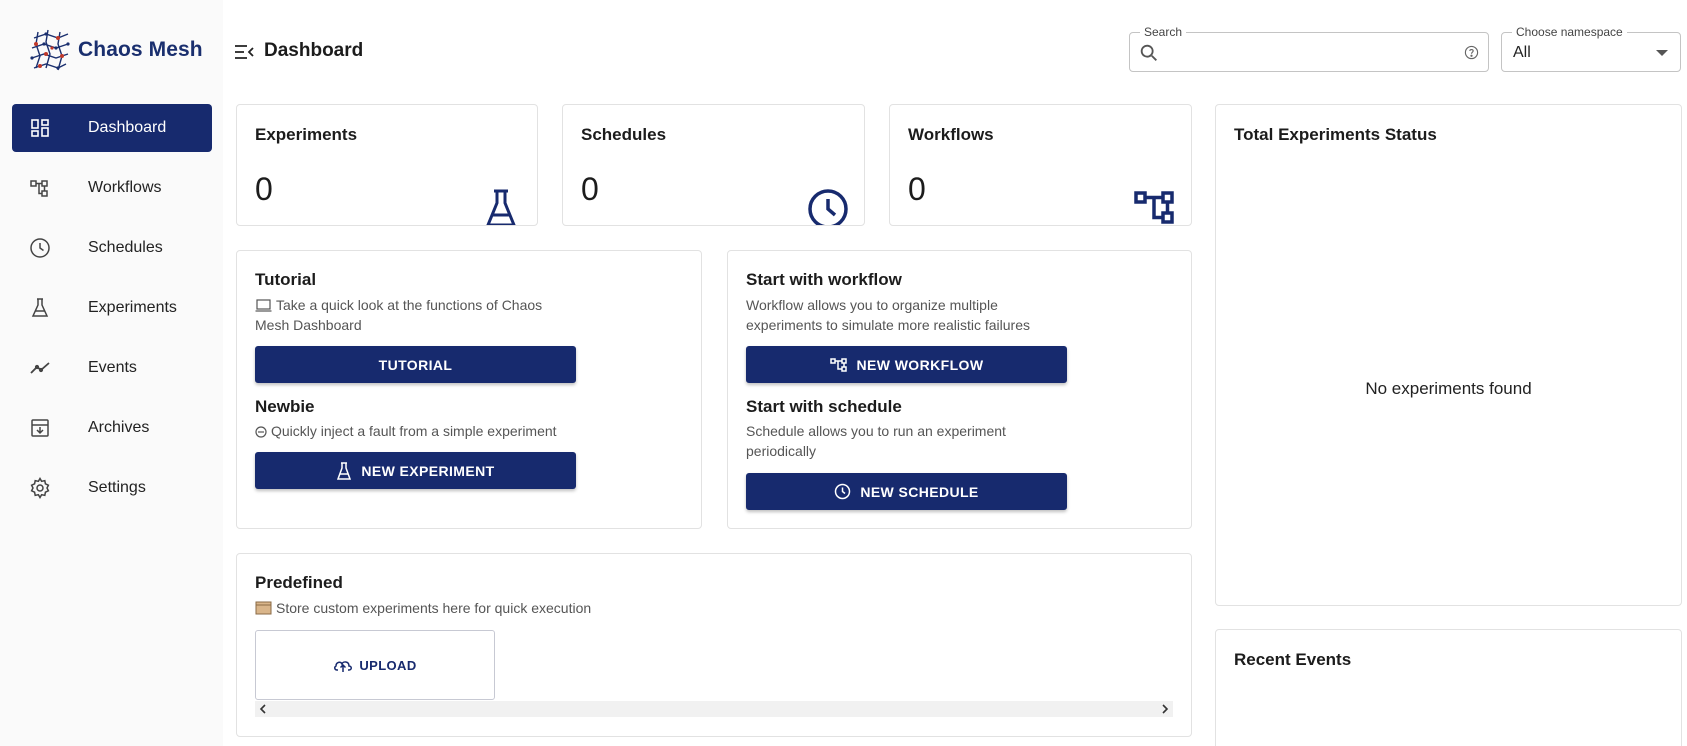  I want to click on card-title: Schedules, so click(624, 134).